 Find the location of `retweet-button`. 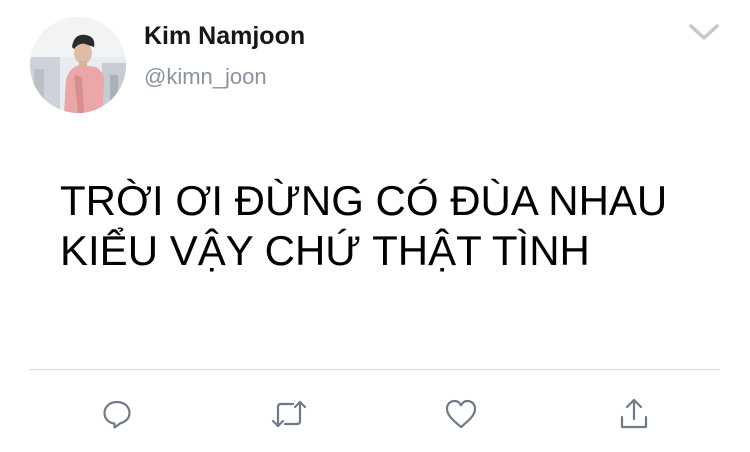

retweet-button is located at coordinates (289, 414).